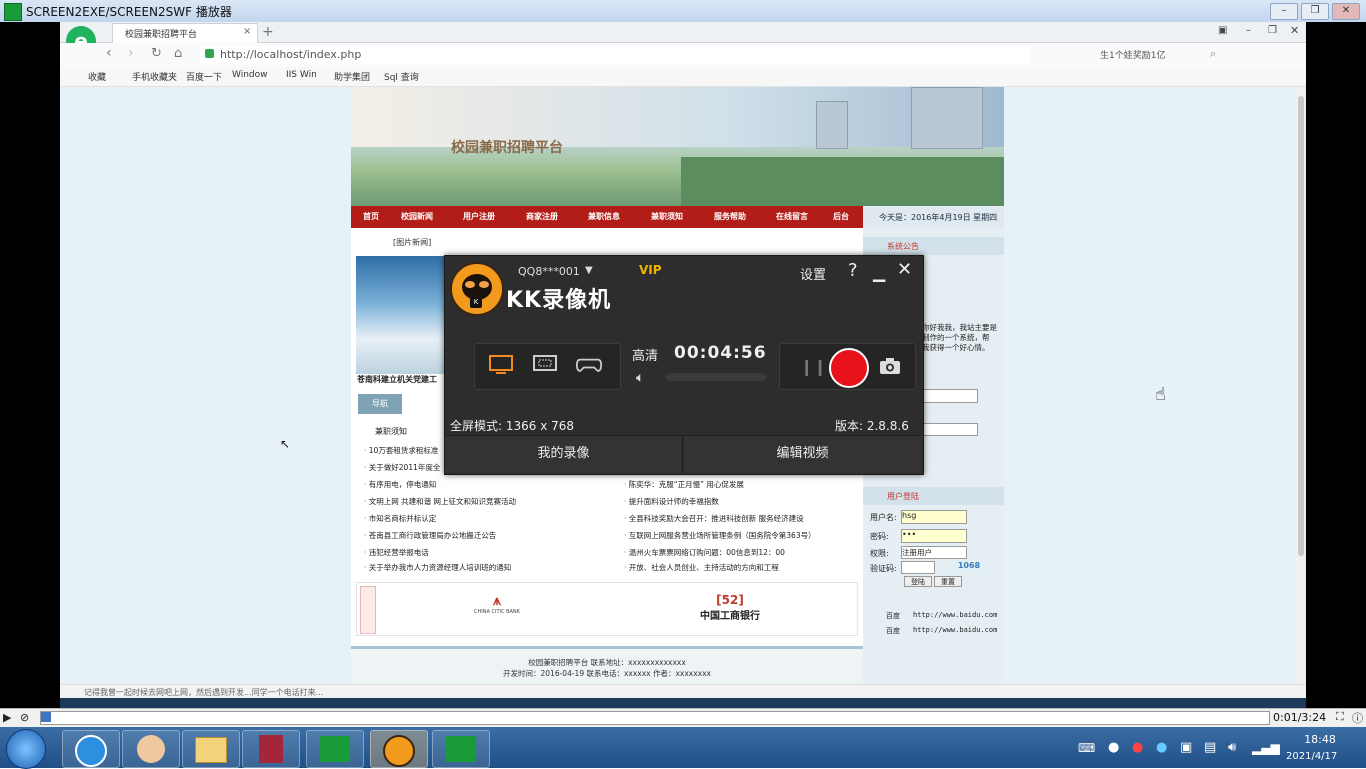  Describe the element at coordinates (1340, 717) in the screenshot. I see `fullscreen-icon: ⛶` at that location.